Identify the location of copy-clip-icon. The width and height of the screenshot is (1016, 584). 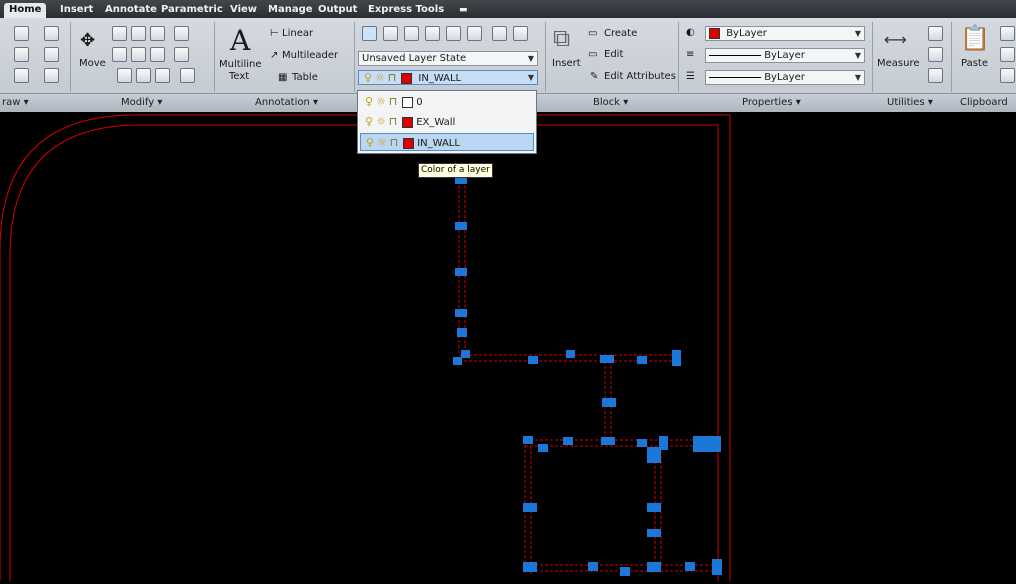
(1007, 54).